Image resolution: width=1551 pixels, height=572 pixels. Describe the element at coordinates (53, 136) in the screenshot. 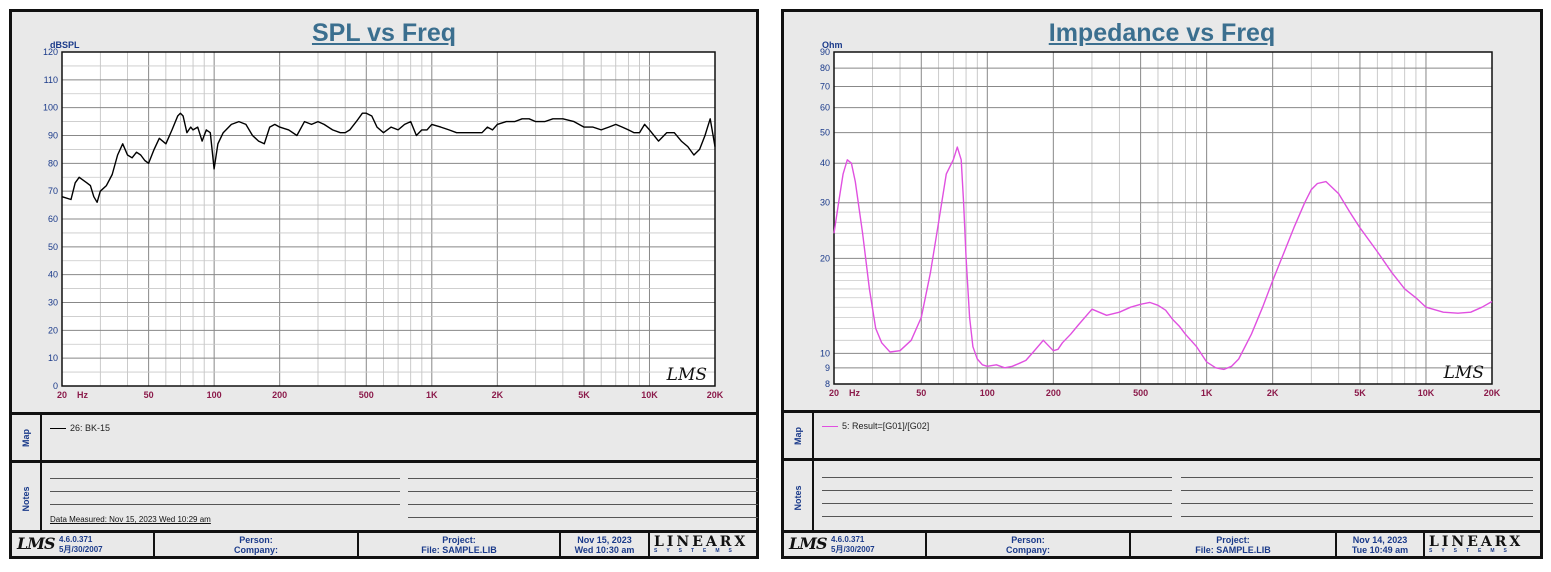

I see `y-tick-label: 90` at that location.